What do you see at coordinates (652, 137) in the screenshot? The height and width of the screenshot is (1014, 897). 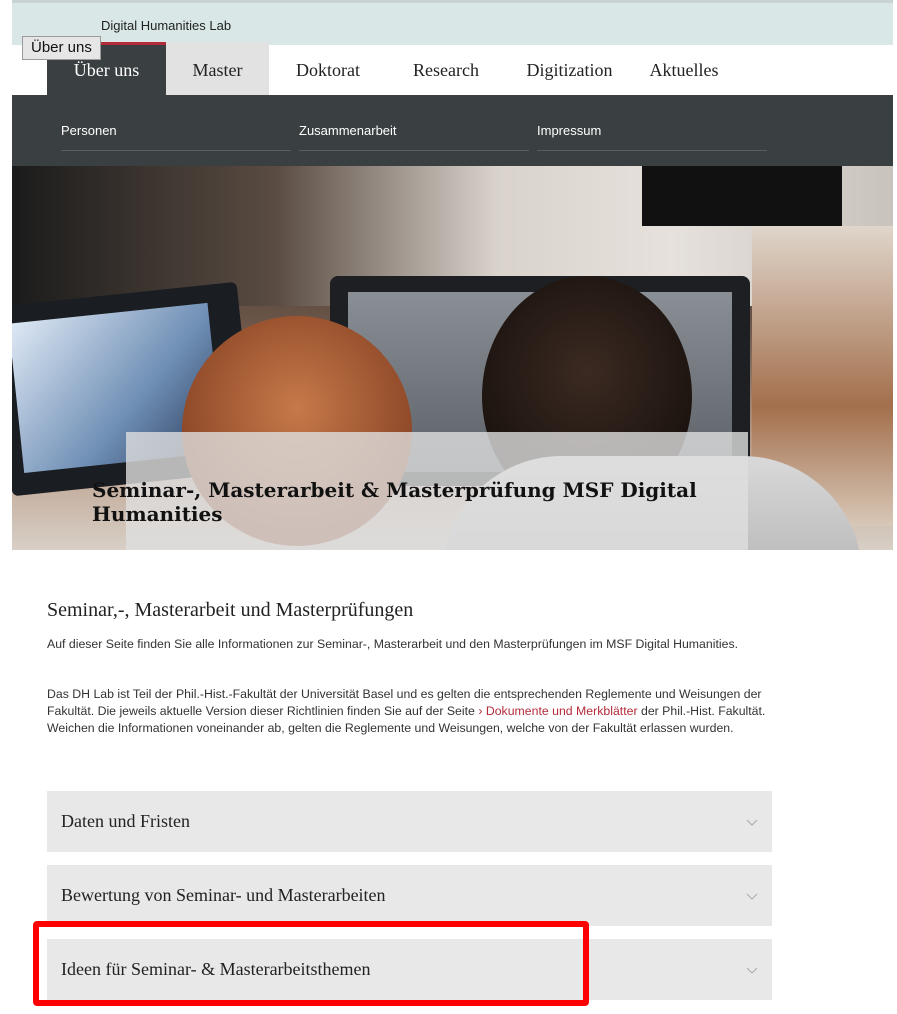 I see `subnav-item-impressum: Impressum` at bounding box center [652, 137].